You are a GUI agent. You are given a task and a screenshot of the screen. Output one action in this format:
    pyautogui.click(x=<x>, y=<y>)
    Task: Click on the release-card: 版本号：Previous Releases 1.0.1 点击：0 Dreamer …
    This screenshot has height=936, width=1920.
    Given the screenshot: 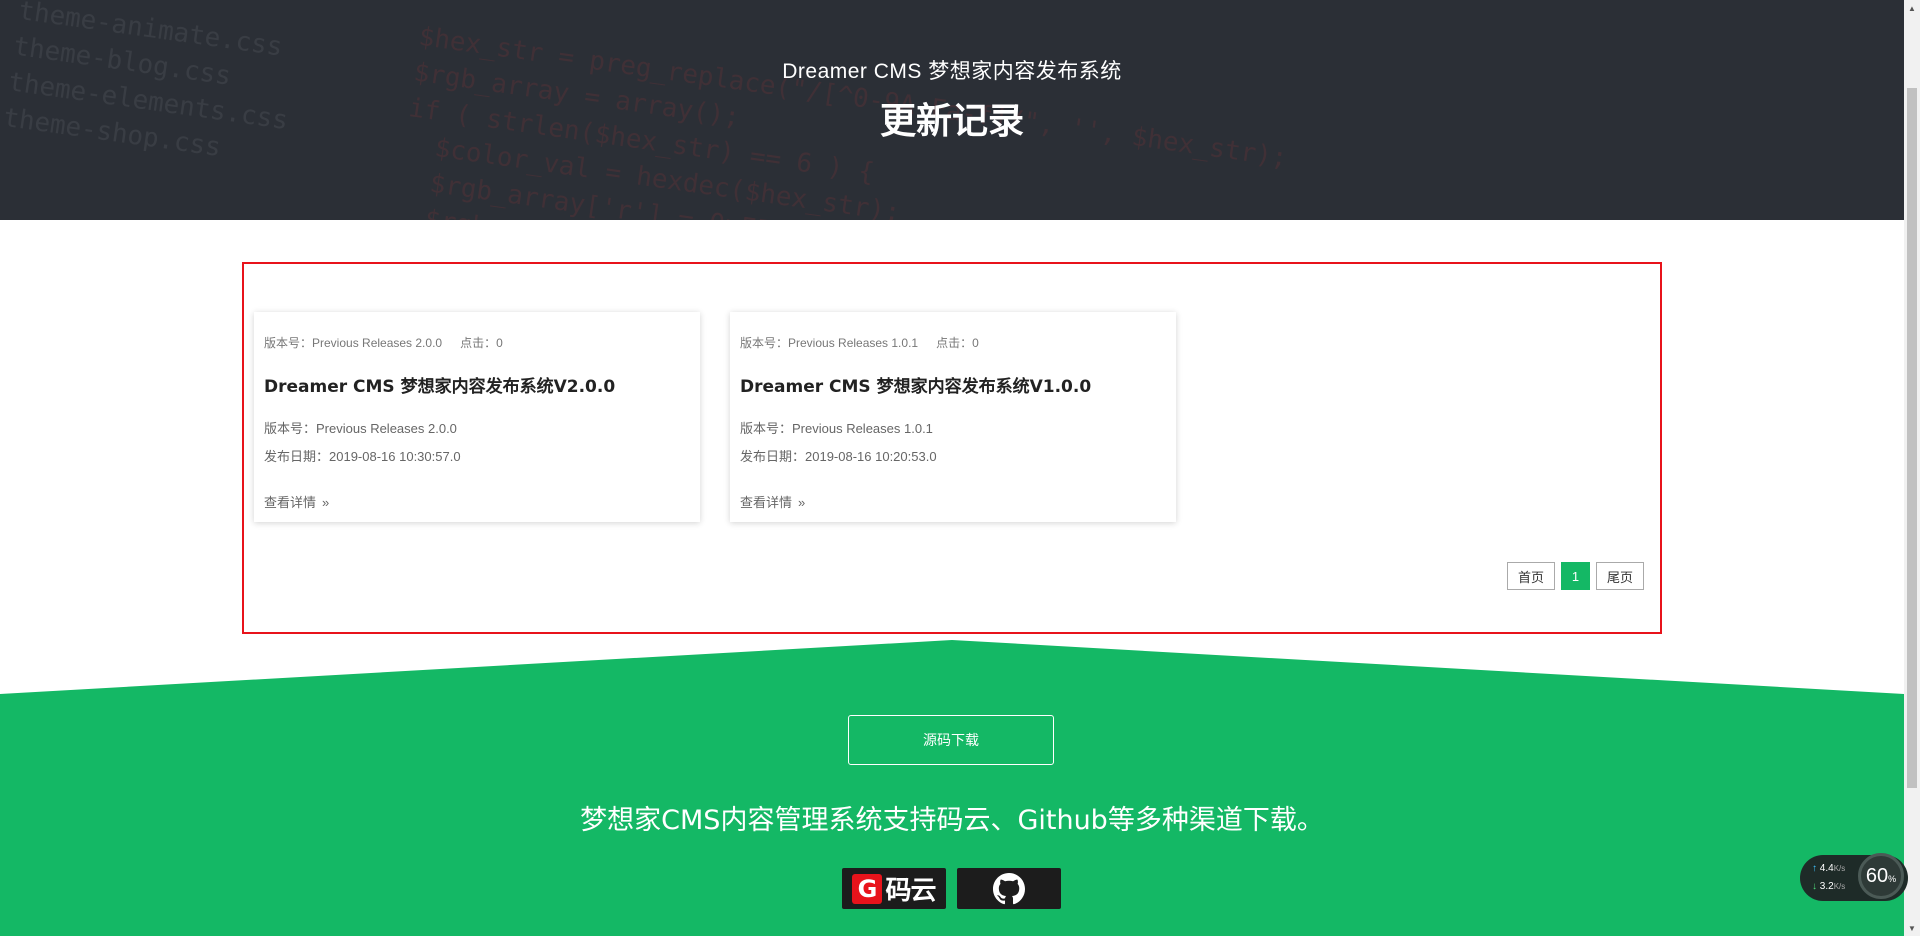 What is the action you would take?
    pyautogui.click(x=953, y=417)
    